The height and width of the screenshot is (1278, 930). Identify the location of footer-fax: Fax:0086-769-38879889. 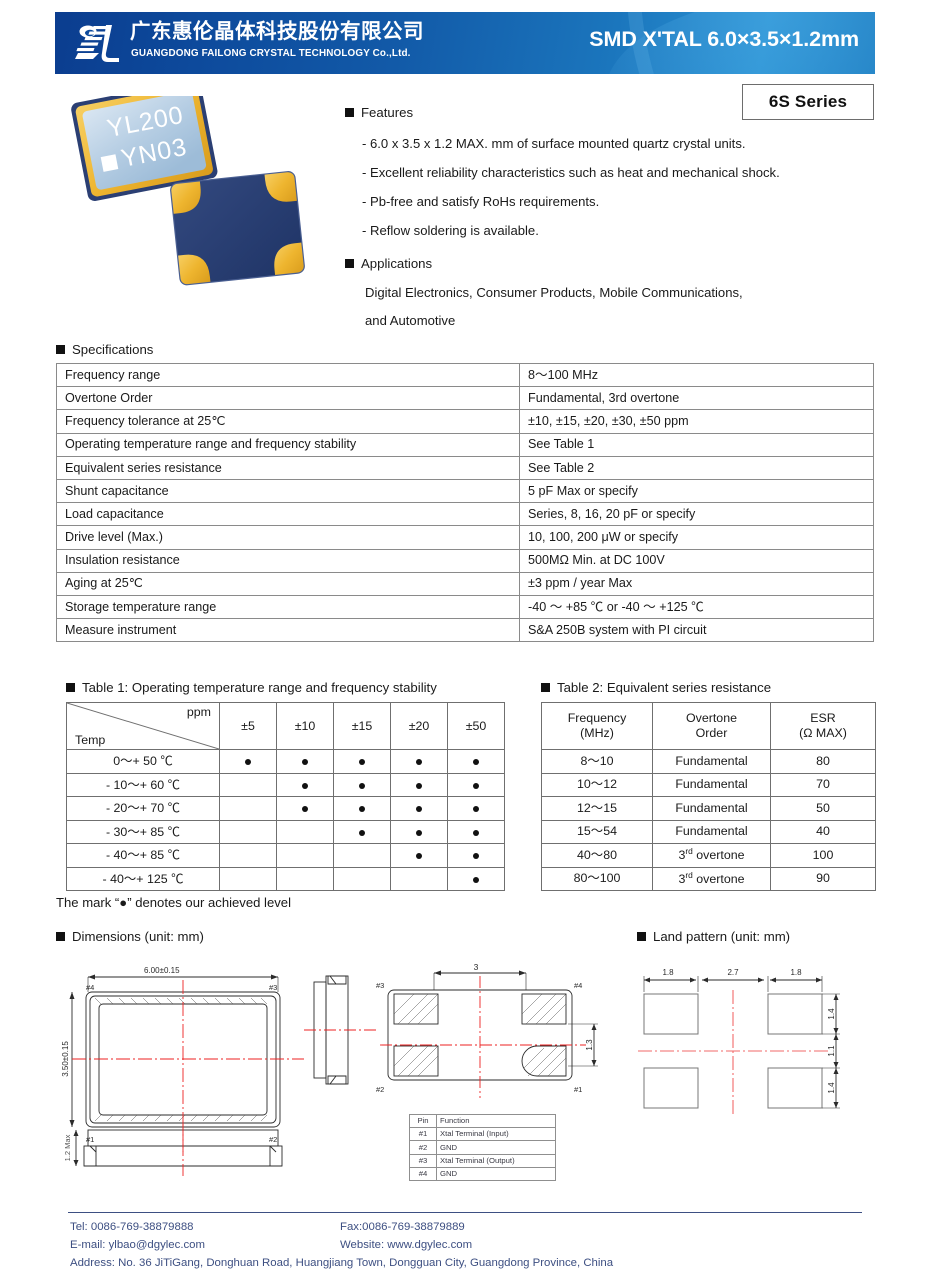
(402, 1227).